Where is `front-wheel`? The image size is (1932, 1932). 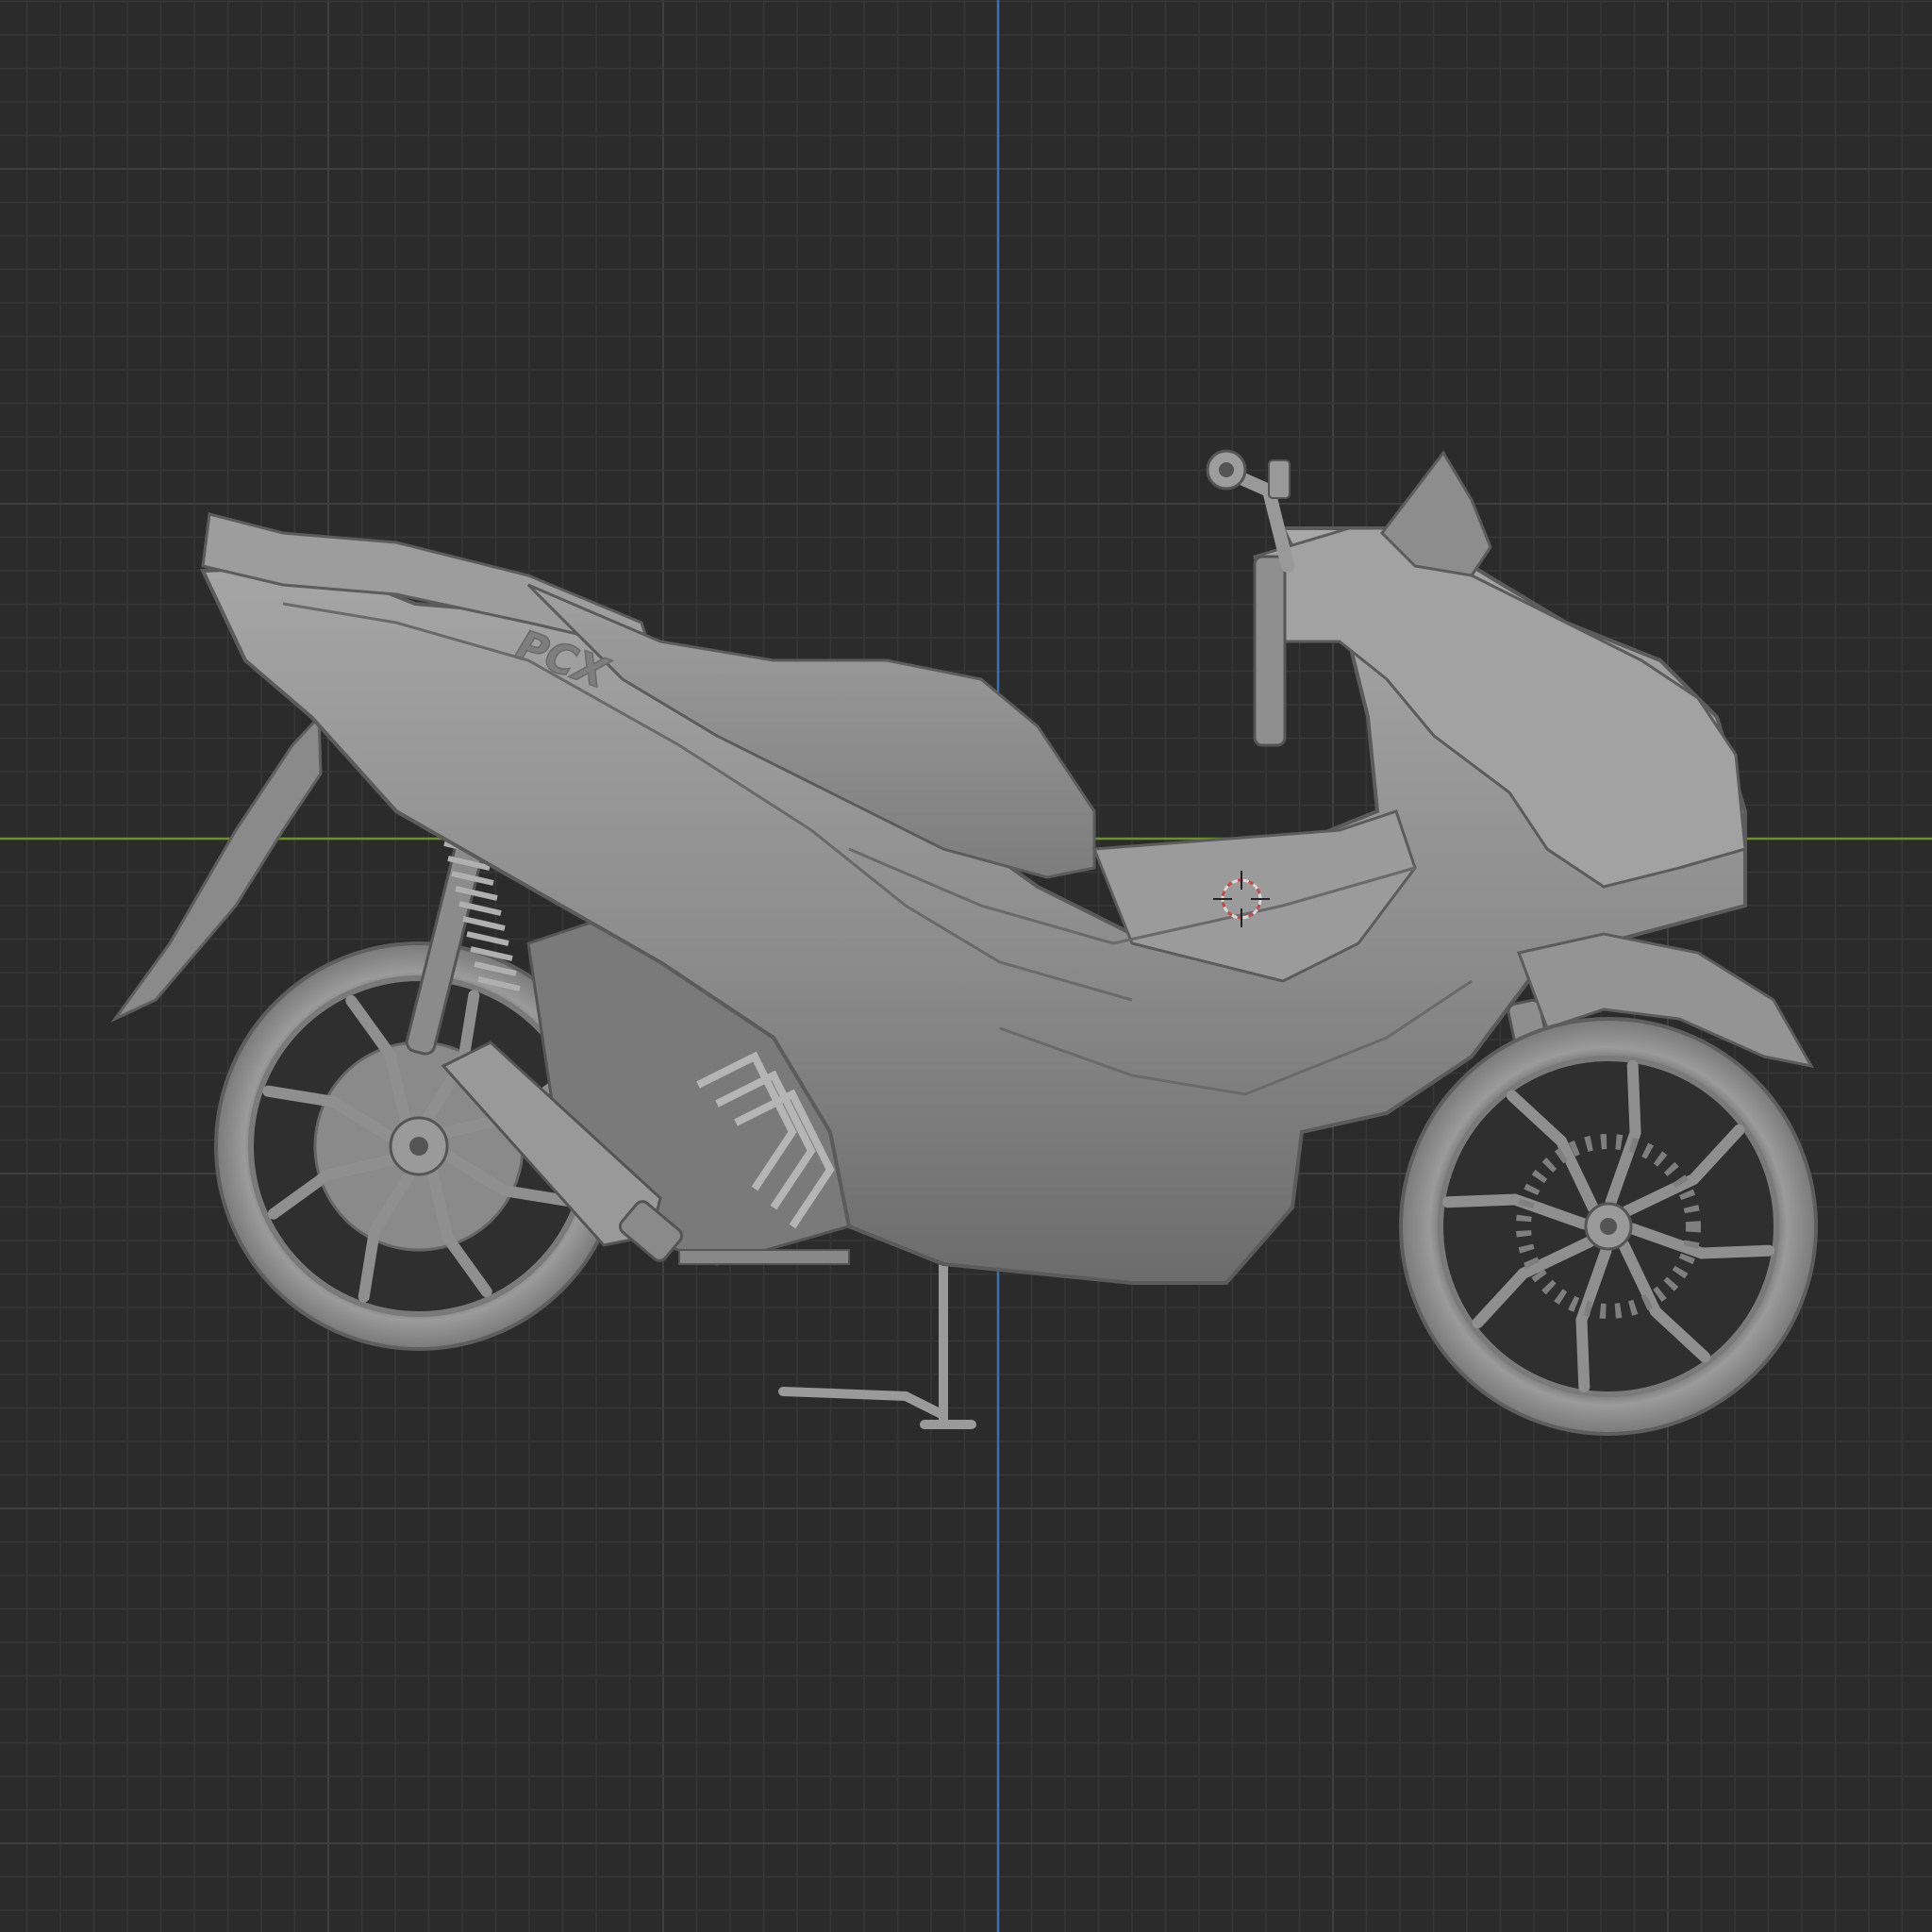 front-wheel is located at coordinates (1608, 1226).